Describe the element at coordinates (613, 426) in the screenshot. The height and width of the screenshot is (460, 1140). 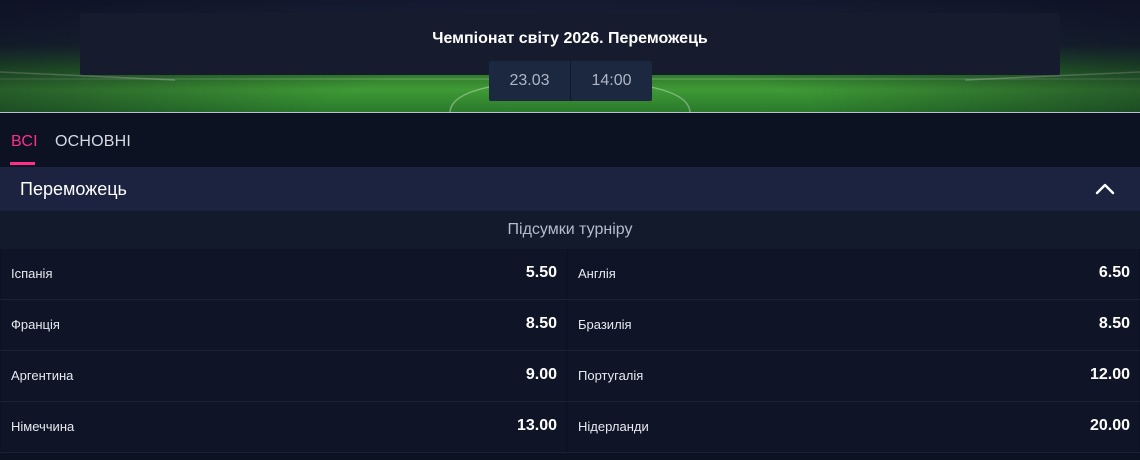
I see `outcome-team: Нідерланди` at that location.